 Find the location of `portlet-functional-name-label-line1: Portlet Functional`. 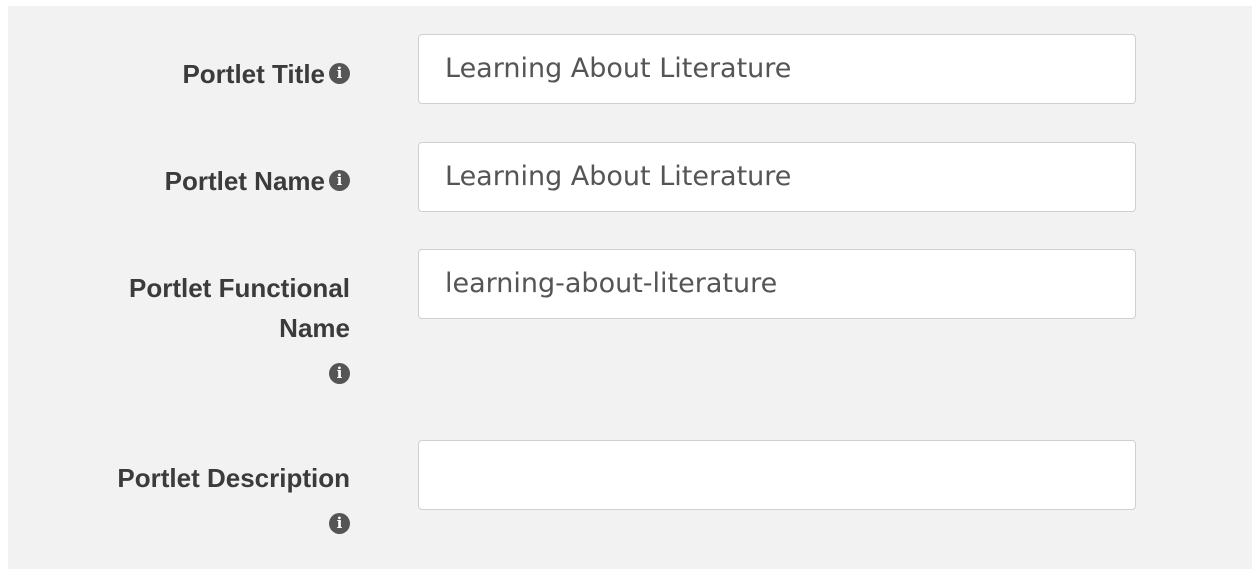

portlet-functional-name-label-line1: Portlet Functional is located at coordinates (239, 288).